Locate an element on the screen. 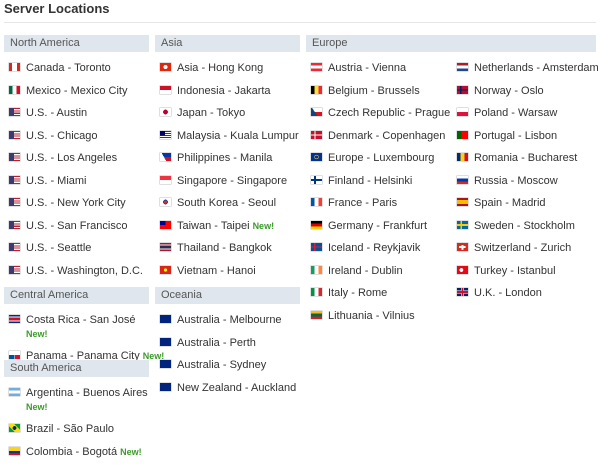 The width and height of the screenshot is (600, 466). location-item-lithuania-vilnius: Lithuania - Vilnius is located at coordinates (380, 319).